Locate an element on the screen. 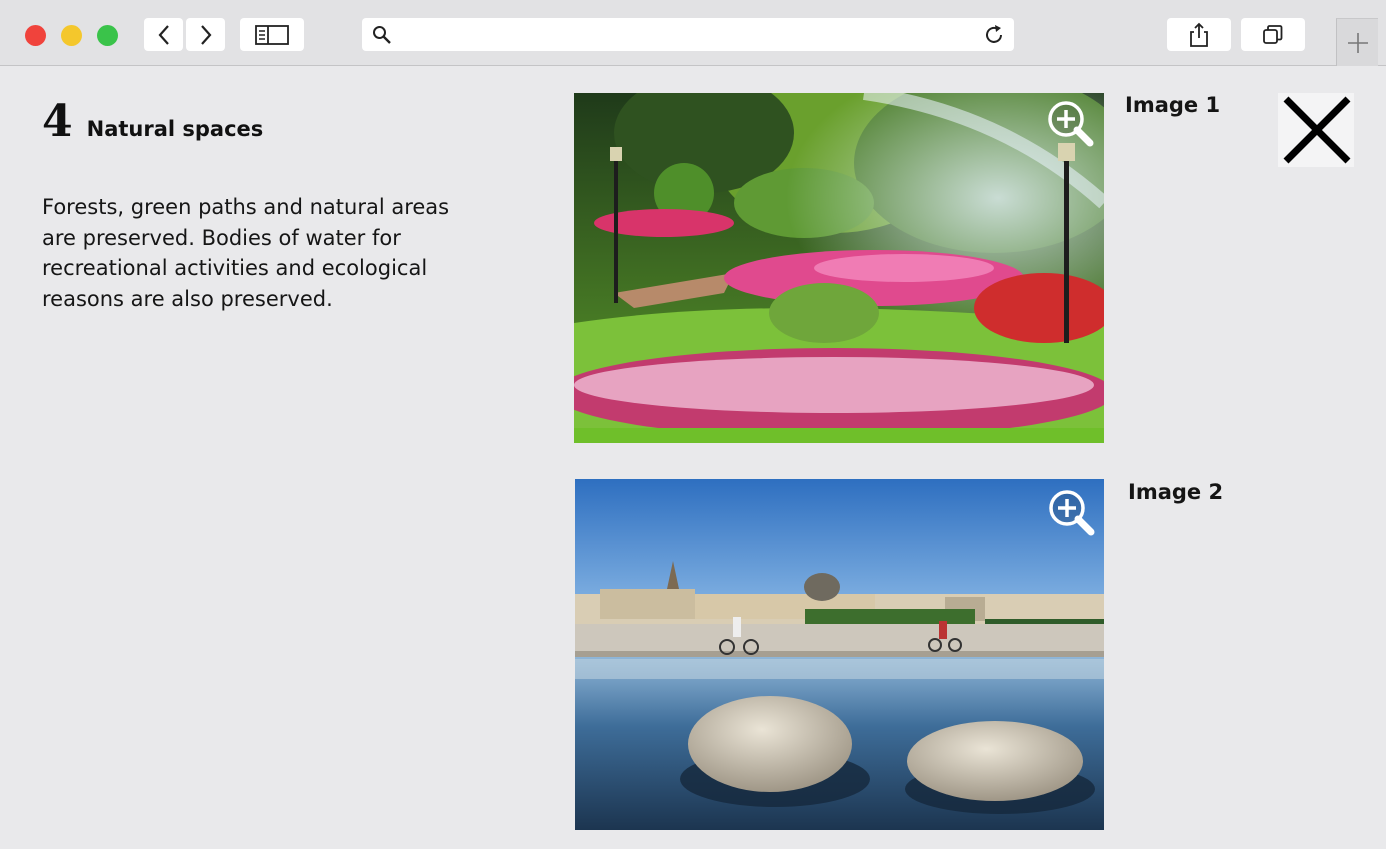 This screenshot has width=1386, height=849. browser-toolbar is located at coordinates (693, 33).